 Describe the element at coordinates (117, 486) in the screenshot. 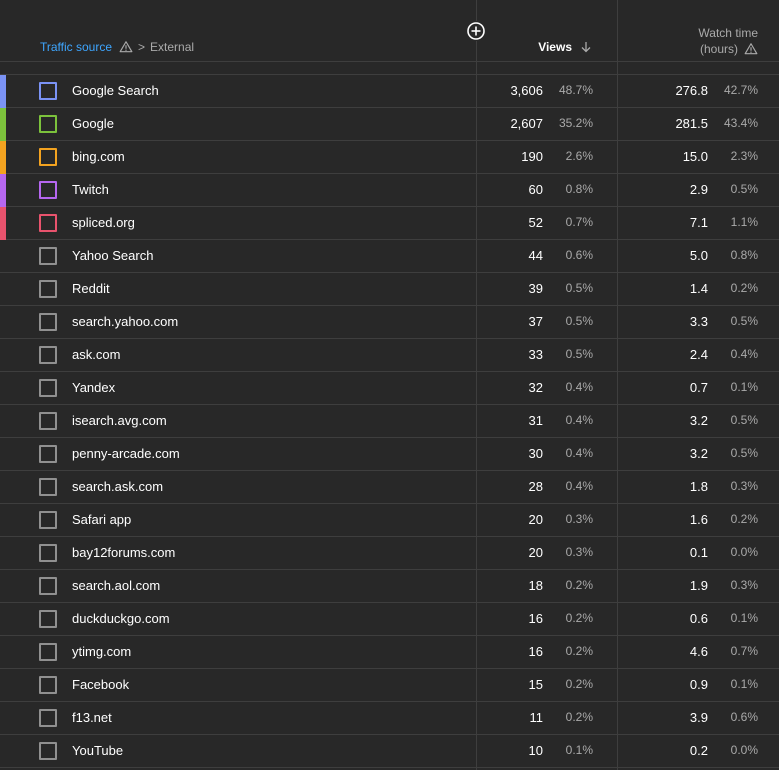

I see `traffic-source-name: search.ask.com` at that location.